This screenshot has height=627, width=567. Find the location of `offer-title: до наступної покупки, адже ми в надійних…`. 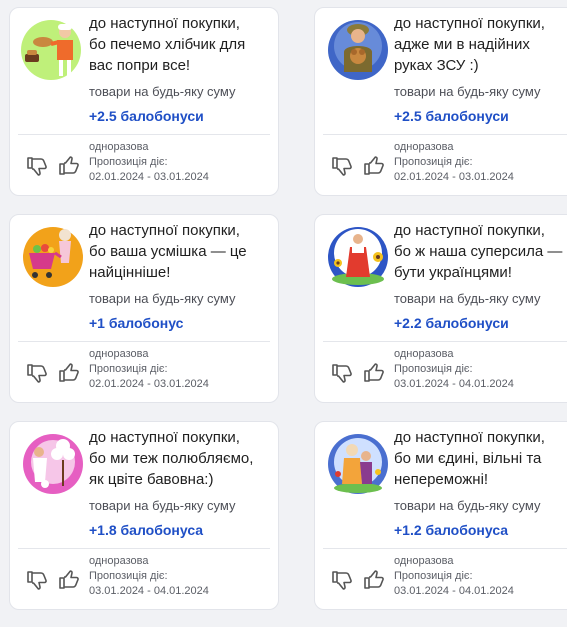

offer-title: до наступної покупки, адже ми в надійних… is located at coordinates (469, 44).